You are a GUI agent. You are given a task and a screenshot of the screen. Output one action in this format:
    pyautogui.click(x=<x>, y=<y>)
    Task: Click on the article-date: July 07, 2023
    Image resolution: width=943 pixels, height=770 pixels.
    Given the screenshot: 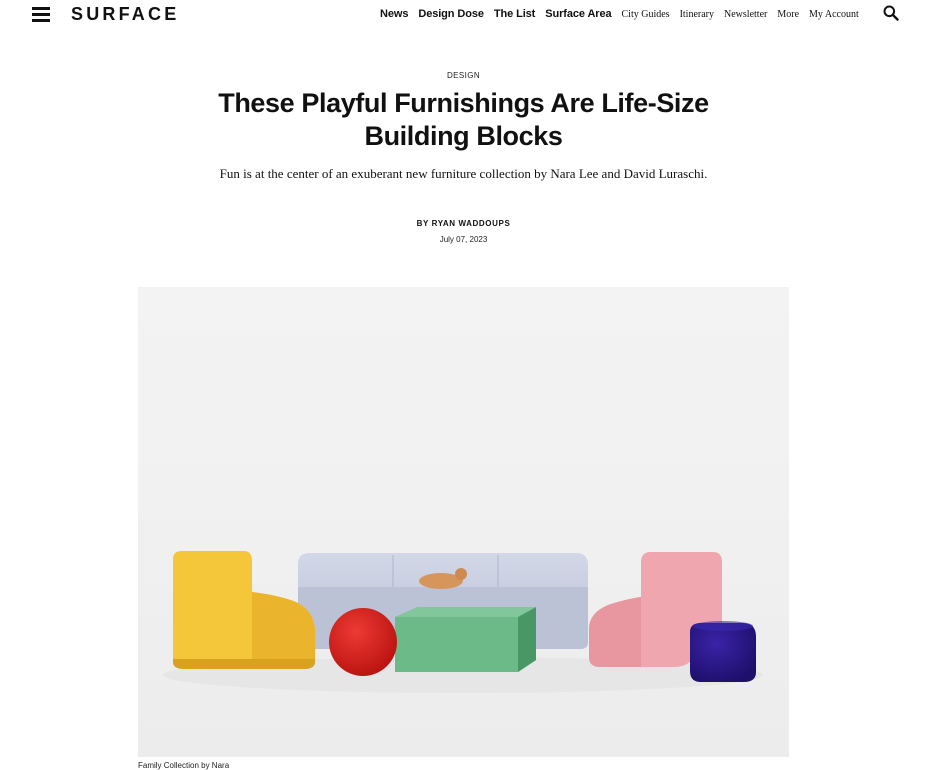 What is the action you would take?
    pyautogui.click(x=463, y=239)
    